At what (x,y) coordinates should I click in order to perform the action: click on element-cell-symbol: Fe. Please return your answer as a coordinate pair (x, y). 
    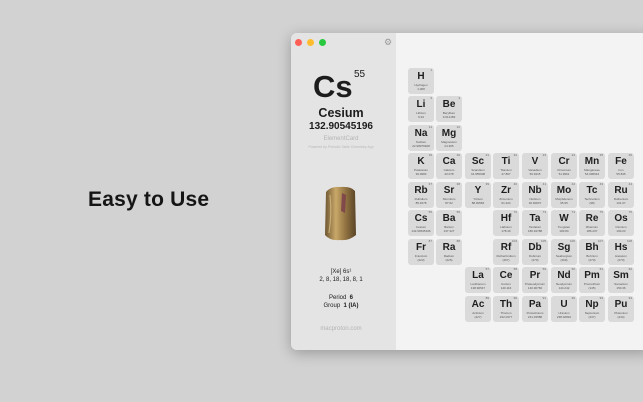
    Looking at the image, I should click on (621, 161).